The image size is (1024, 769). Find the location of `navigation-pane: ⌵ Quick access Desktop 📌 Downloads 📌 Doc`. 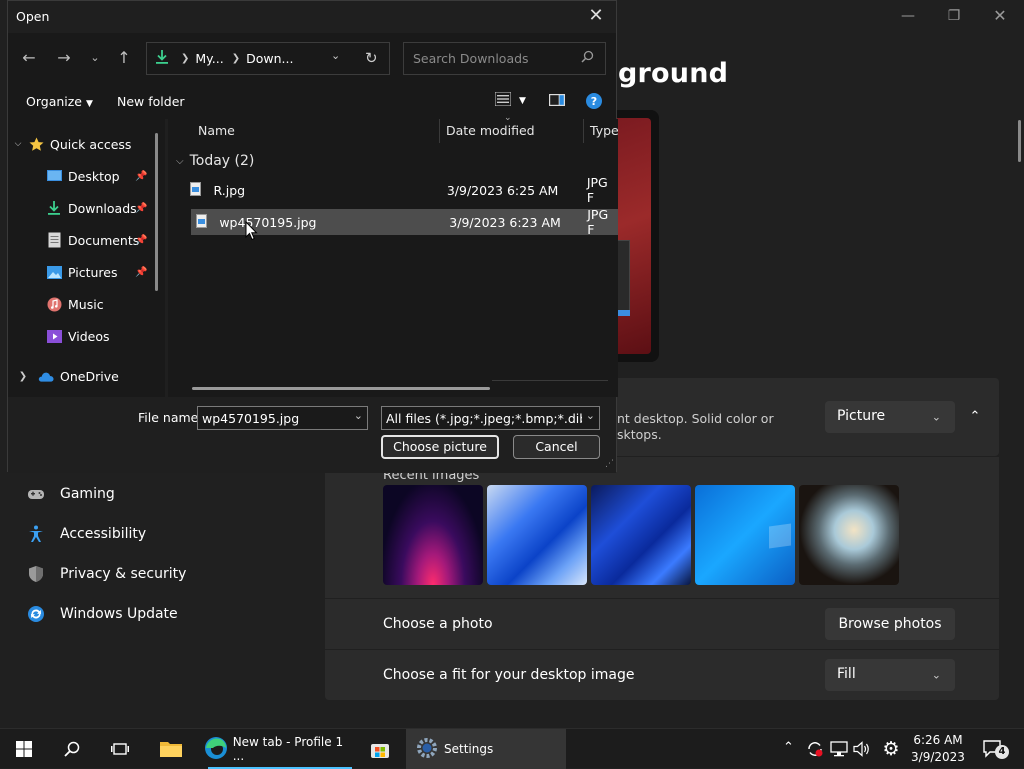

navigation-pane: ⌵ Quick access Desktop 📌 Downloads 📌 Doc is located at coordinates (86, 258).